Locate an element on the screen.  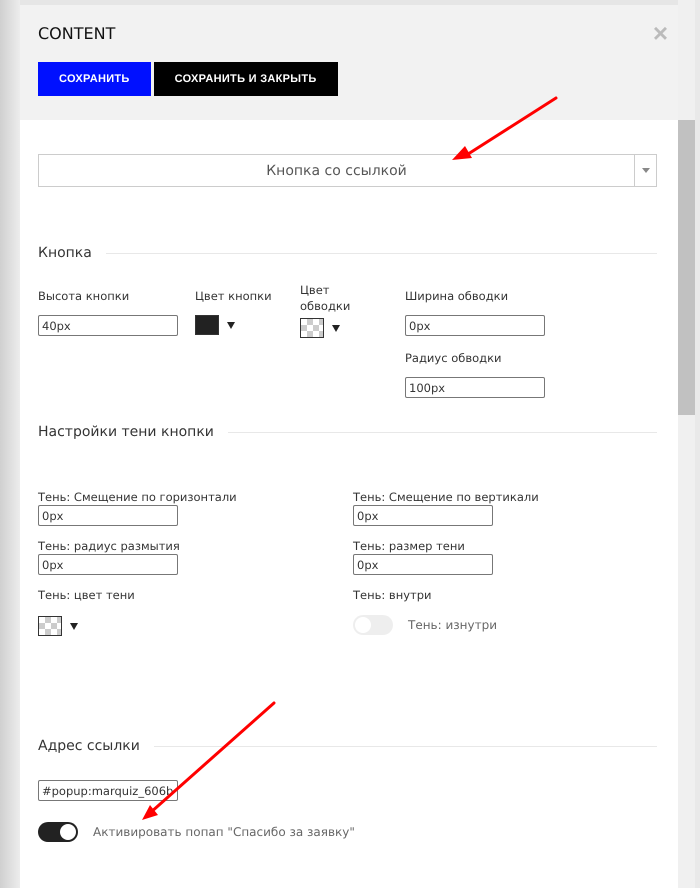
field-label: Цвет кнопки is located at coordinates (233, 296).